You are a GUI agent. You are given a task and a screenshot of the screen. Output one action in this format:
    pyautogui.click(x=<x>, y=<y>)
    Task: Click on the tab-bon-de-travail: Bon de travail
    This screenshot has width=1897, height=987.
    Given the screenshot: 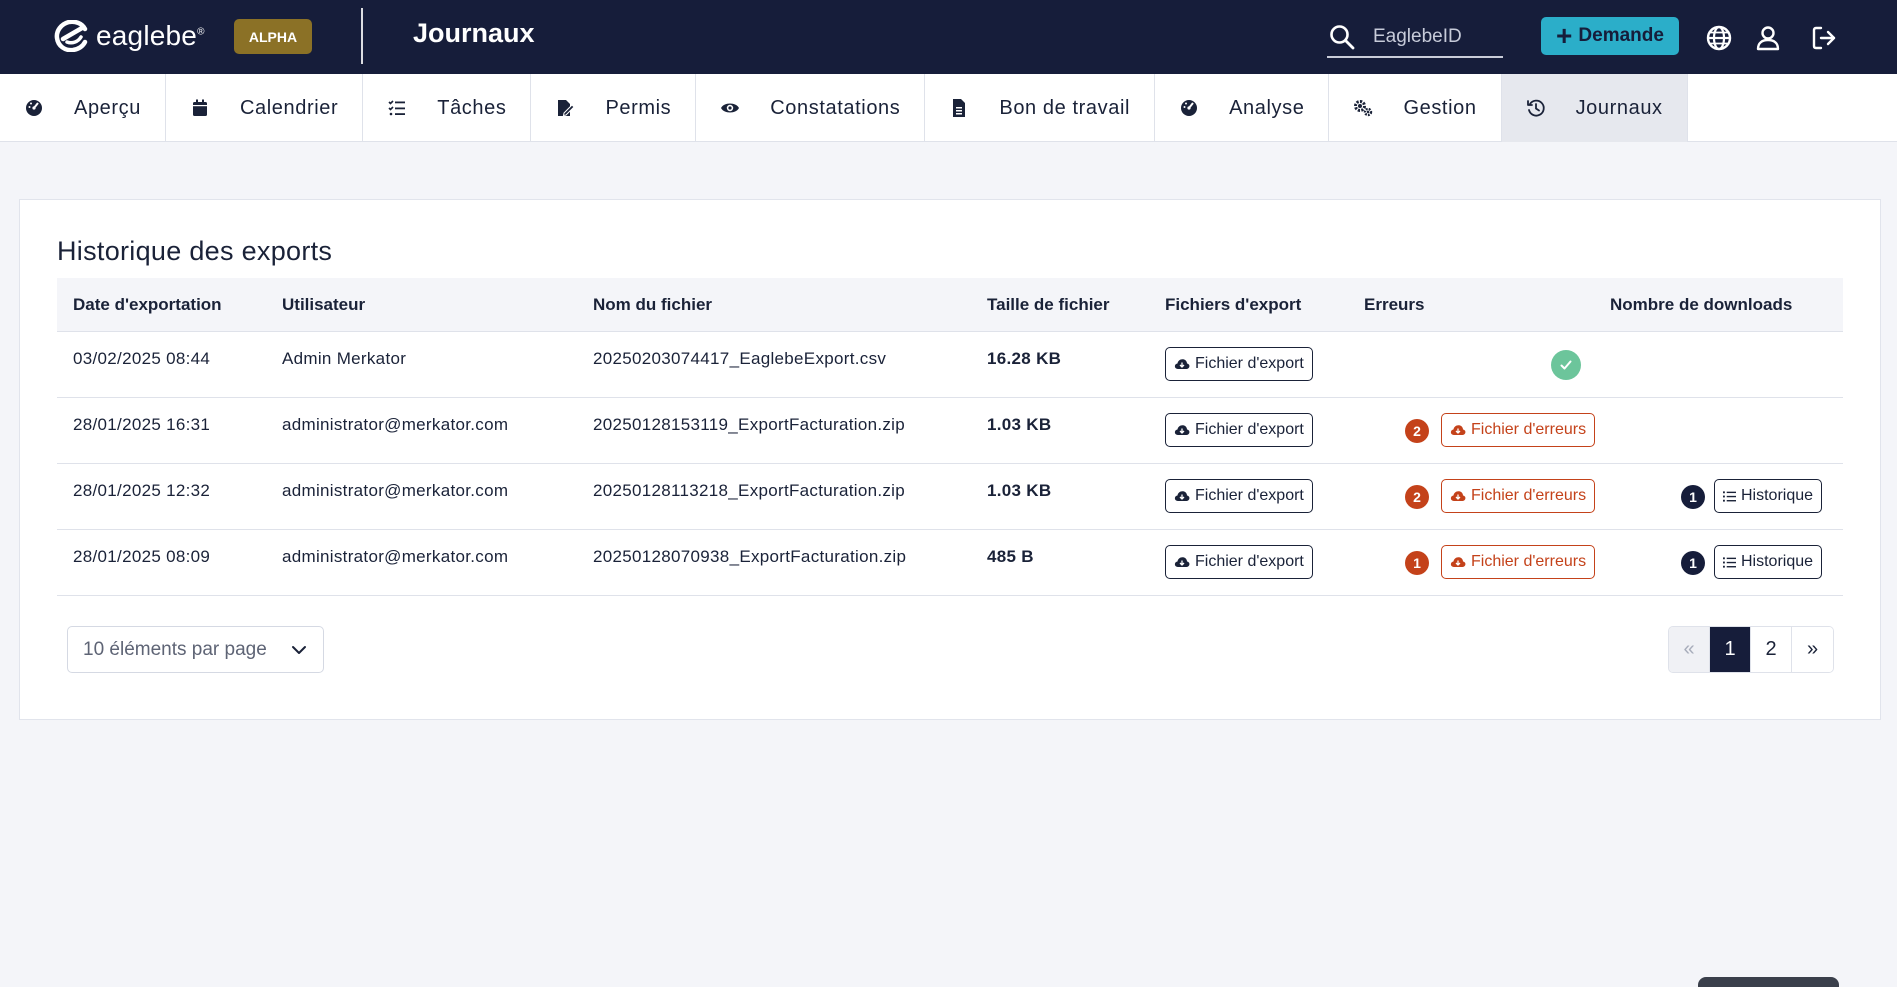 What is the action you would take?
    pyautogui.click(x=1040, y=108)
    